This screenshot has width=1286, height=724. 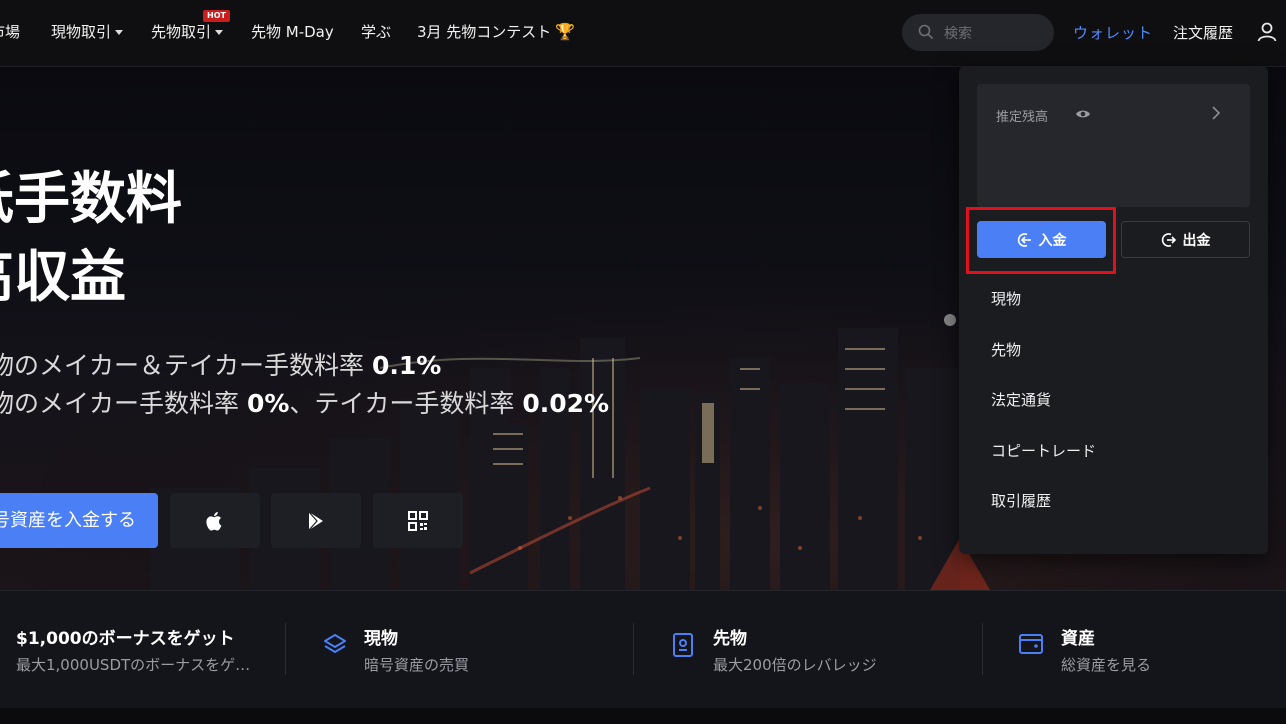 I want to click on qr-code-icon, so click(x=418, y=521).